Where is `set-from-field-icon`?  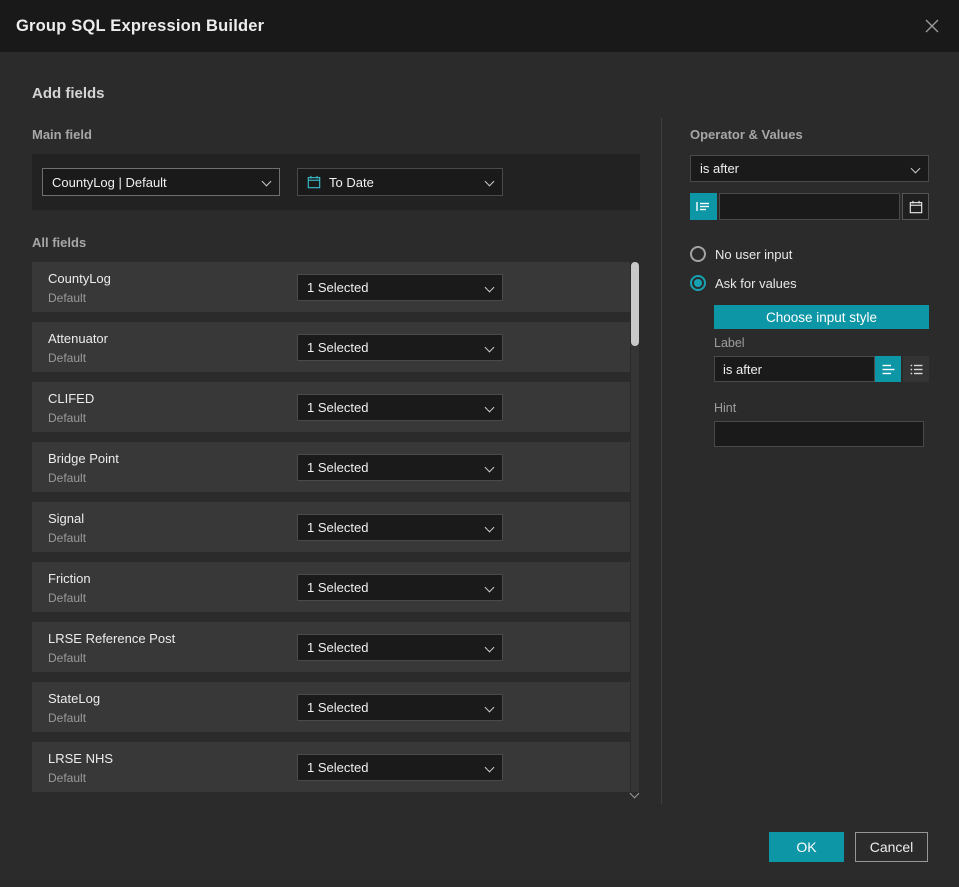 set-from-field-icon is located at coordinates (703, 206).